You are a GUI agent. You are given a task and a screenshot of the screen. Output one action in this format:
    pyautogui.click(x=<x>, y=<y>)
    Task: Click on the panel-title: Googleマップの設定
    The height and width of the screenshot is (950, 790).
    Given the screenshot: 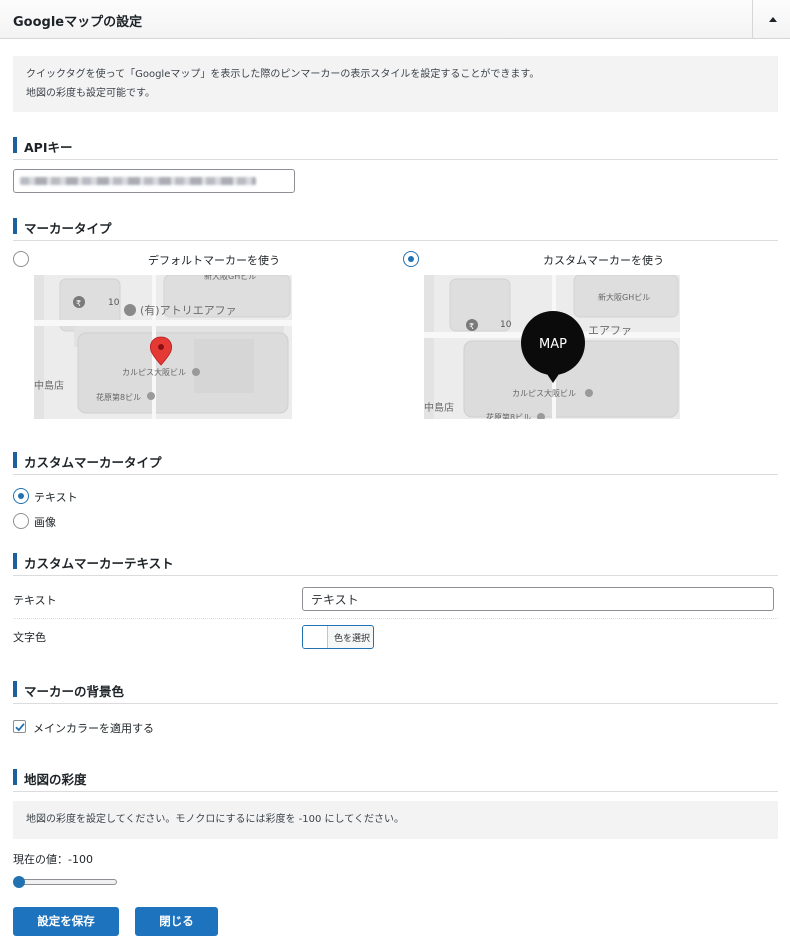 What is the action you would take?
    pyautogui.click(x=78, y=22)
    